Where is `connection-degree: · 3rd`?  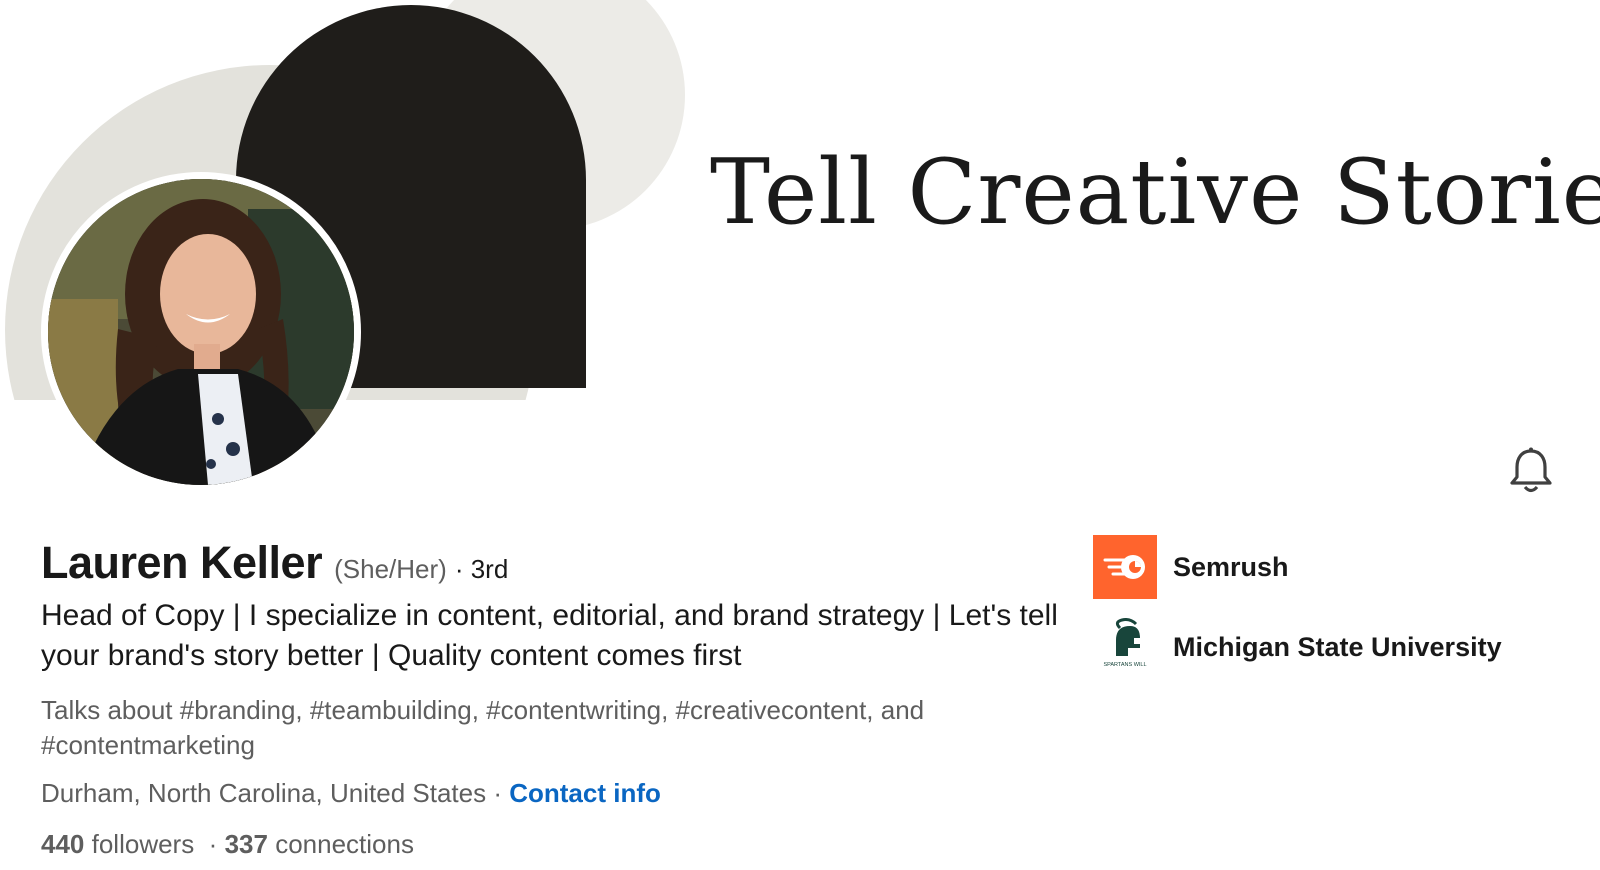 connection-degree: · 3rd is located at coordinates (481, 569).